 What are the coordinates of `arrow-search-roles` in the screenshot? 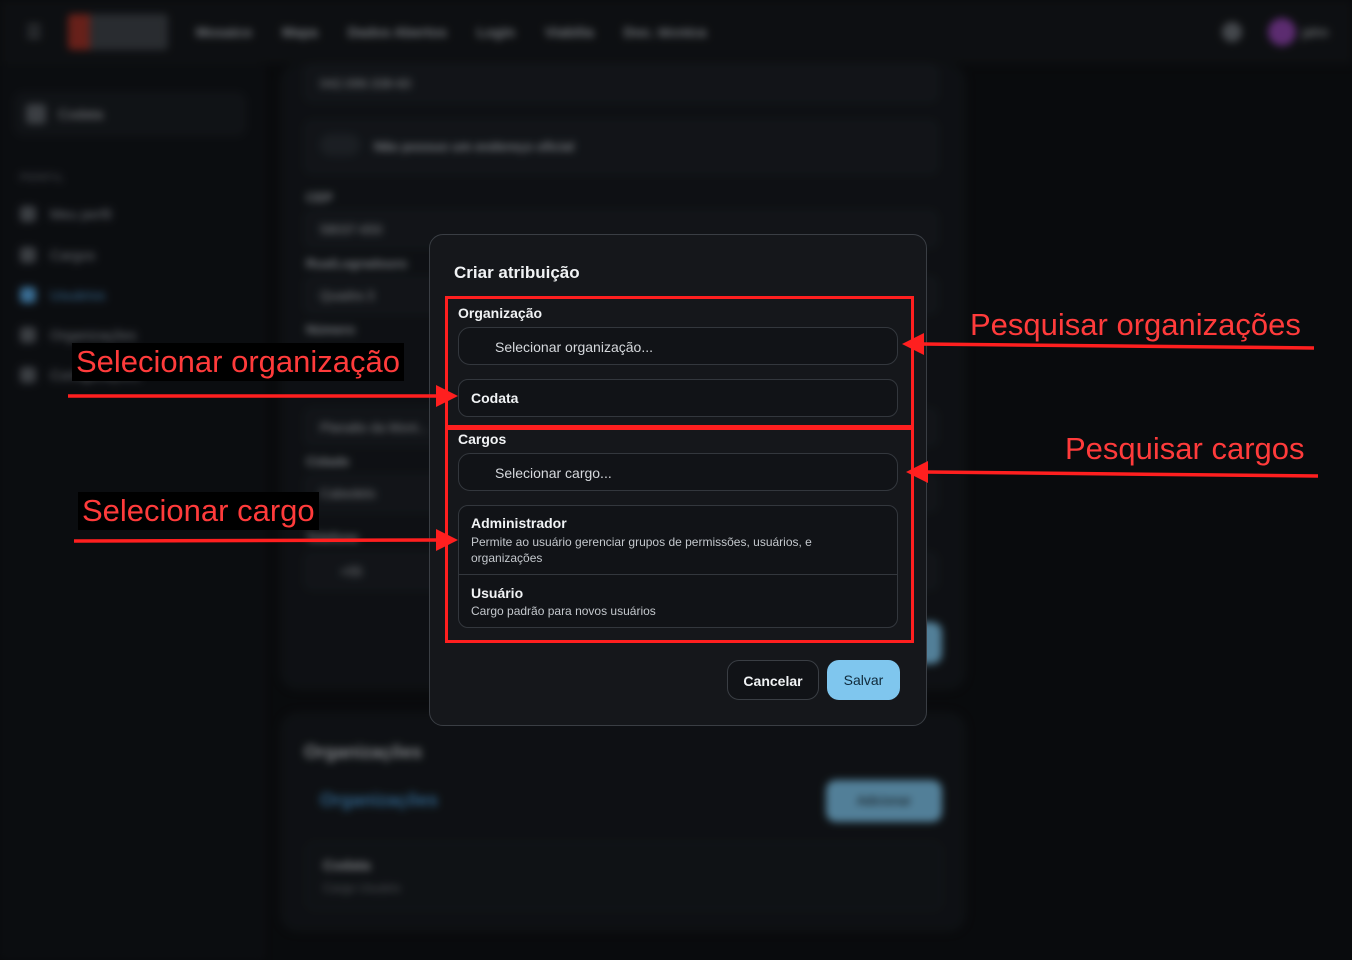 It's located at (1122, 474).